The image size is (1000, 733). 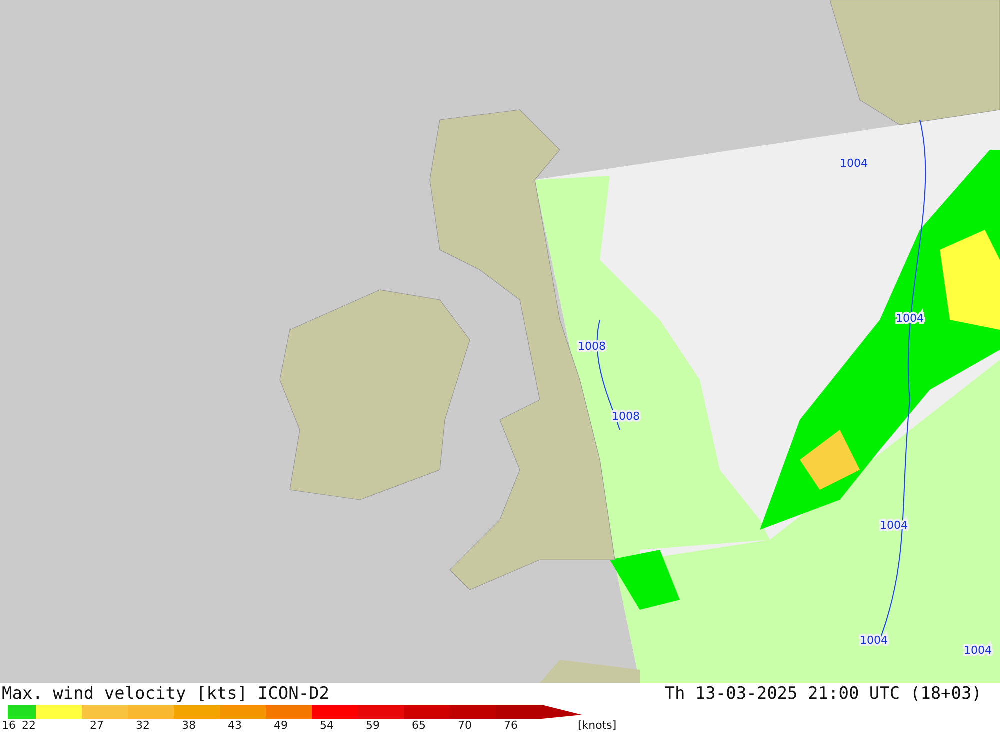 What do you see at coordinates (511, 725) in the screenshot?
I see `legend-label: 76` at bounding box center [511, 725].